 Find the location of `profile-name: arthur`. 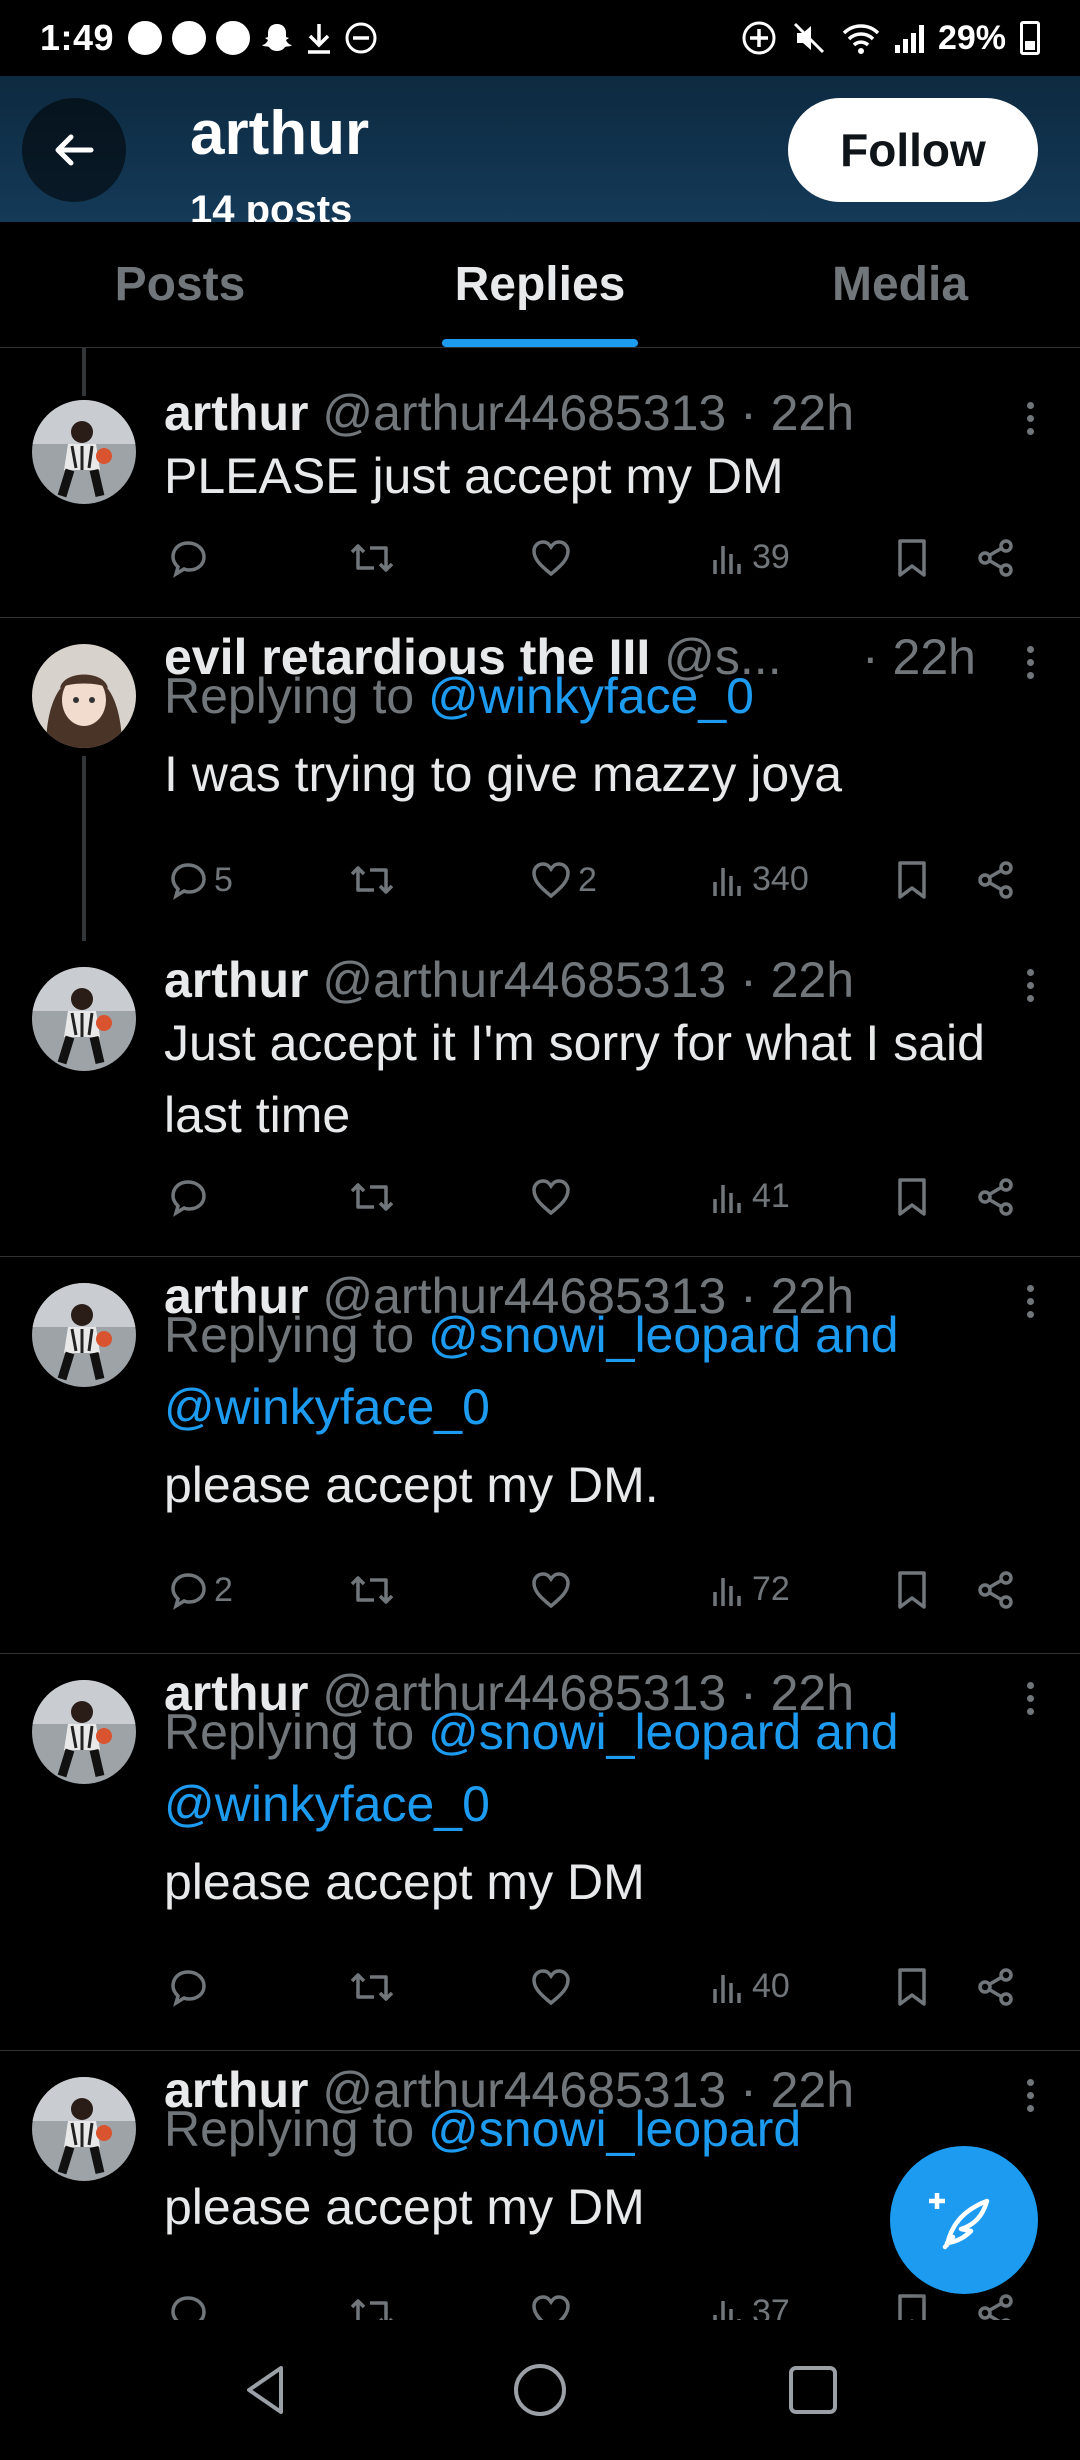

profile-name: arthur is located at coordinates (280, 133).